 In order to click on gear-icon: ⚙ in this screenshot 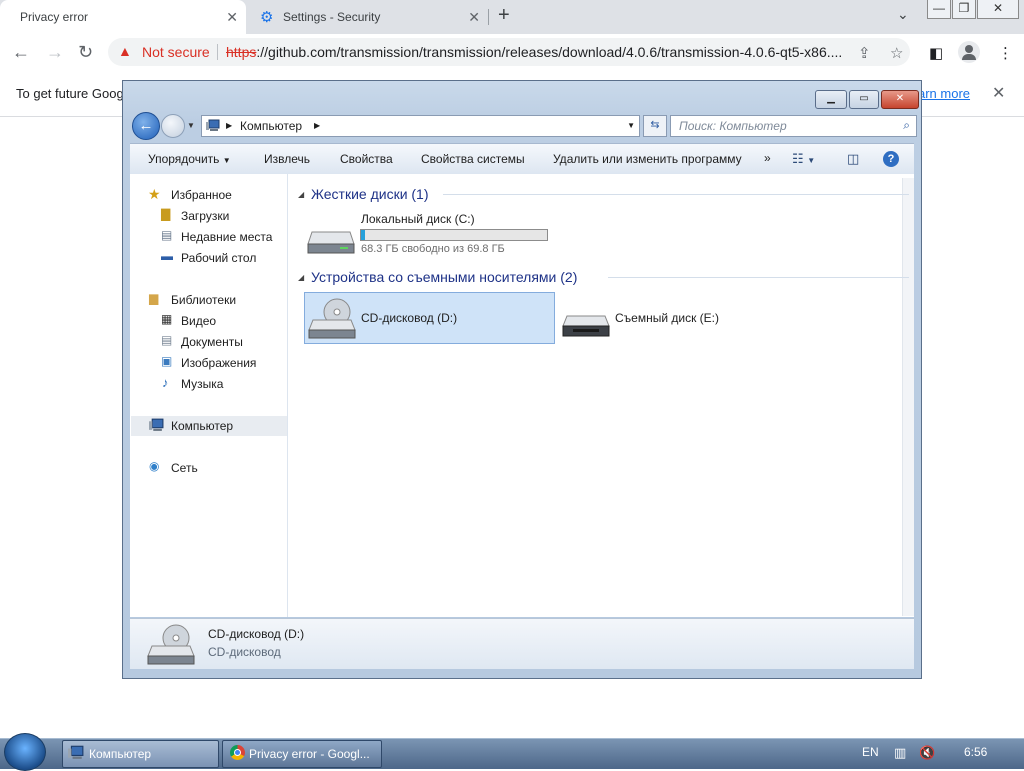, I will do `click(267, 17)`.